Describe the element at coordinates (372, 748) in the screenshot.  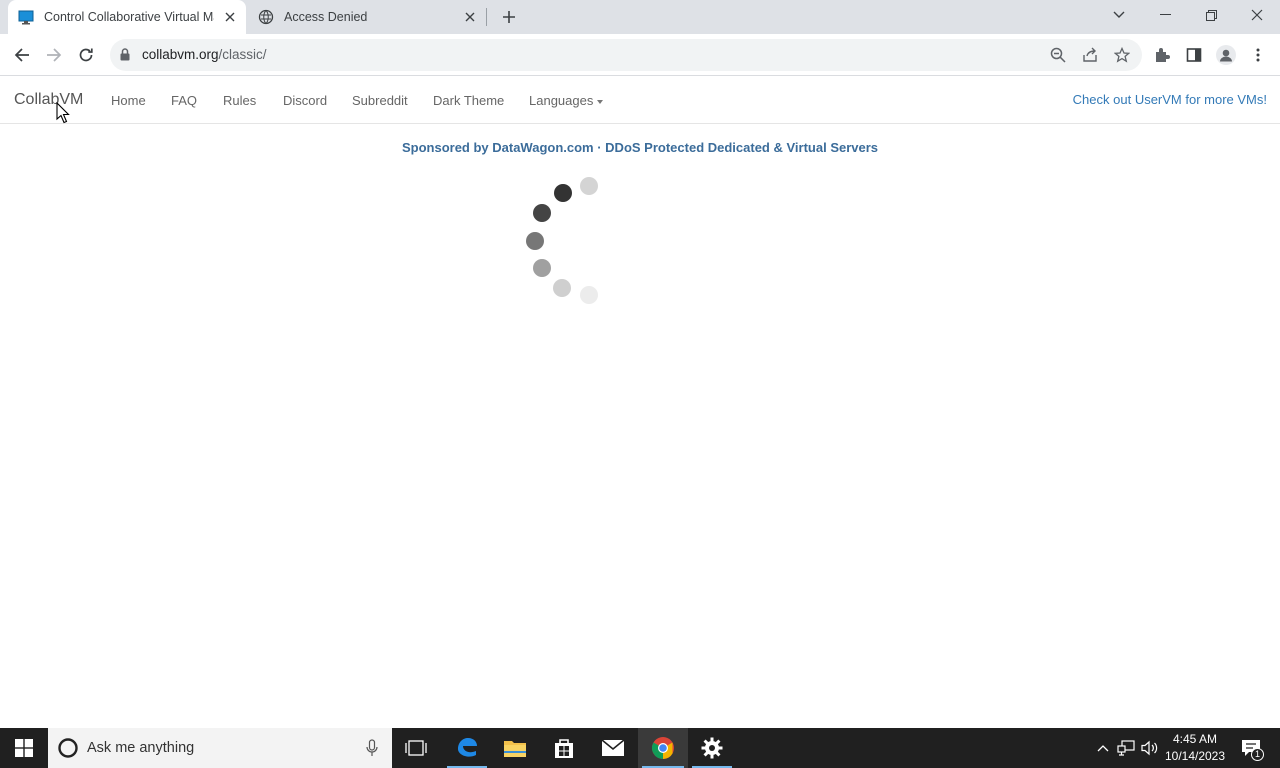
I see `microphone-icon` at that location.